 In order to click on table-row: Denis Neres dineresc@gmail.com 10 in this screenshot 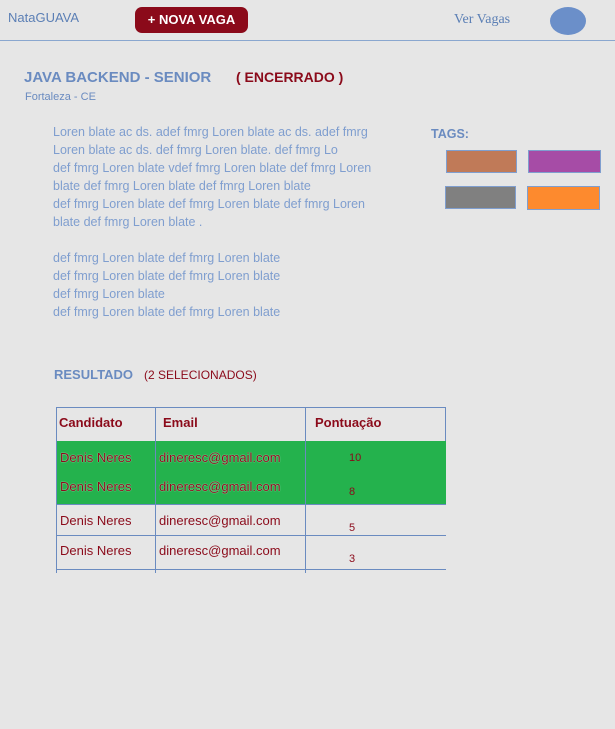, I will do `click(251, 457)`.